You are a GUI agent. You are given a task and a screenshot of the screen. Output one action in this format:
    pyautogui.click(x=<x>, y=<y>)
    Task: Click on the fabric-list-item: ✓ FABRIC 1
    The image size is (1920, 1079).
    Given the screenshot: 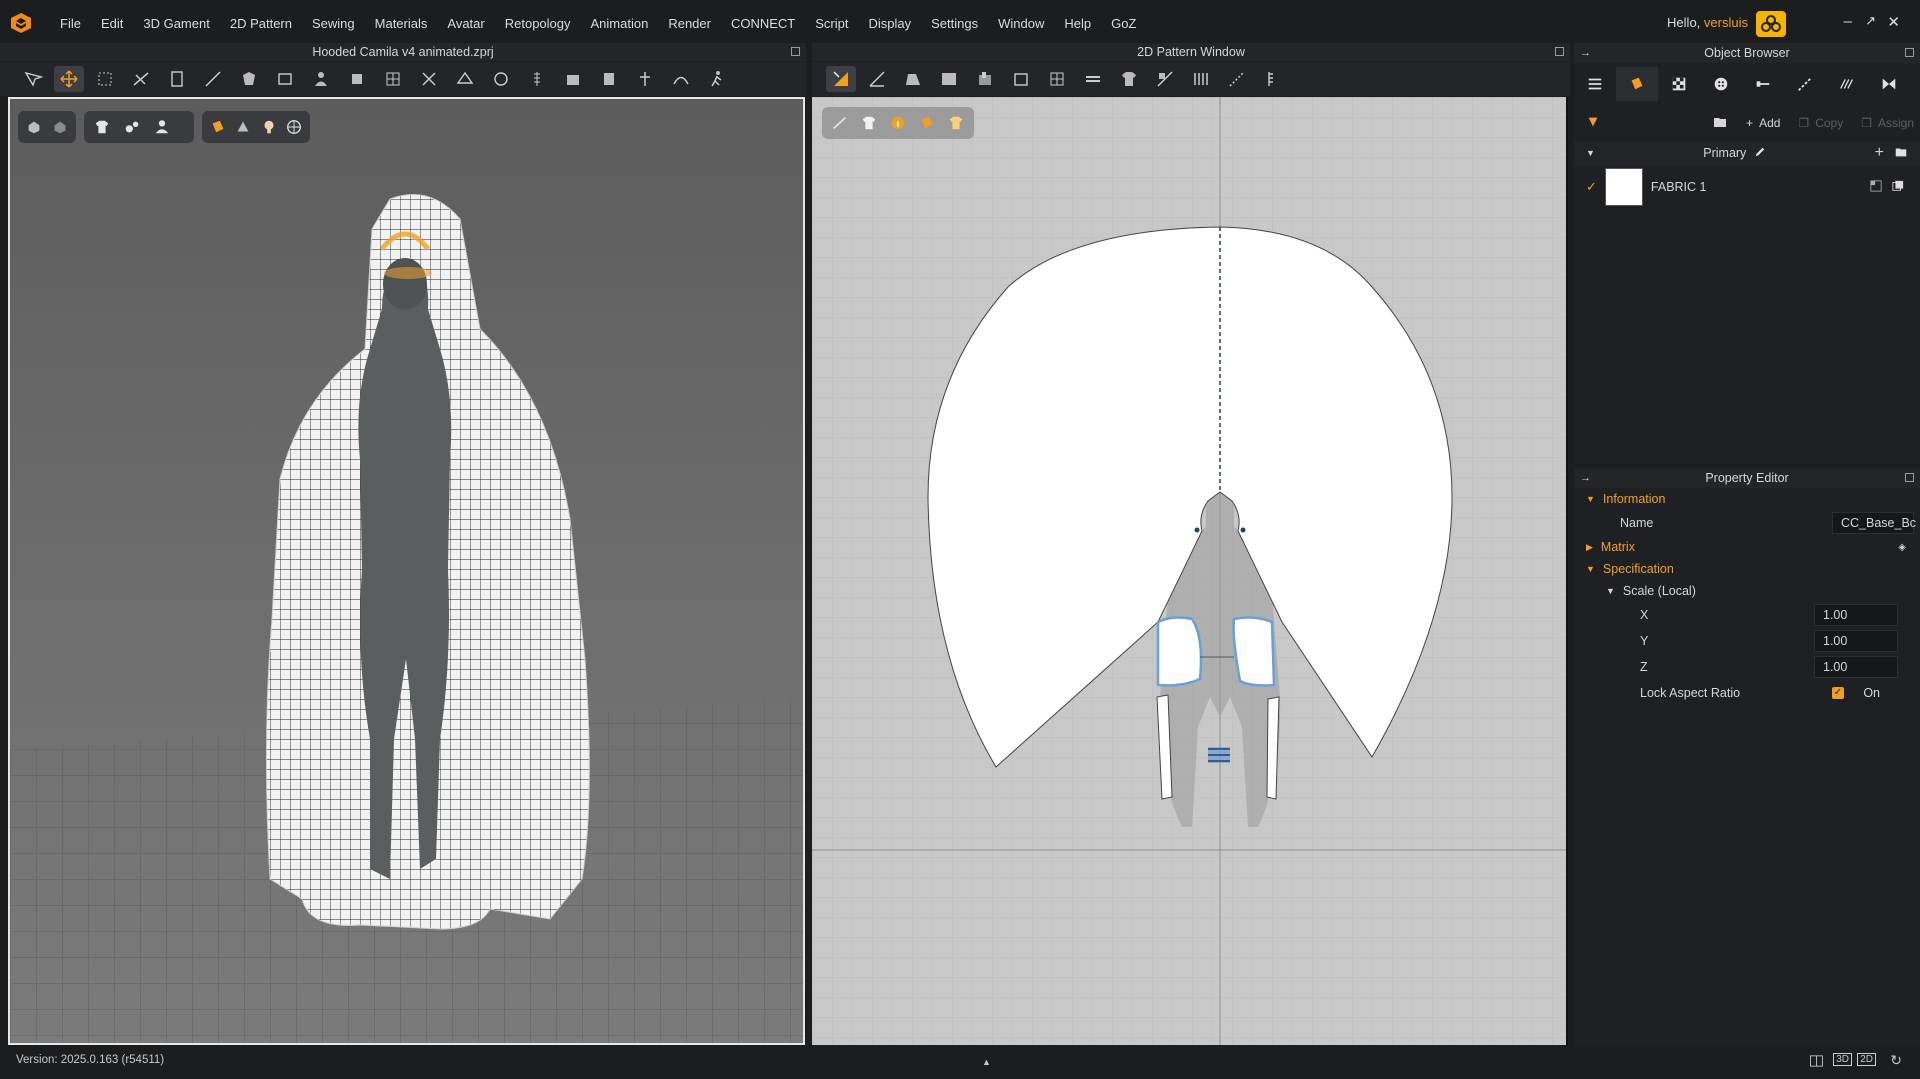 What is the action you would take?
    pyautogui.click(x=1747, y=187)
    